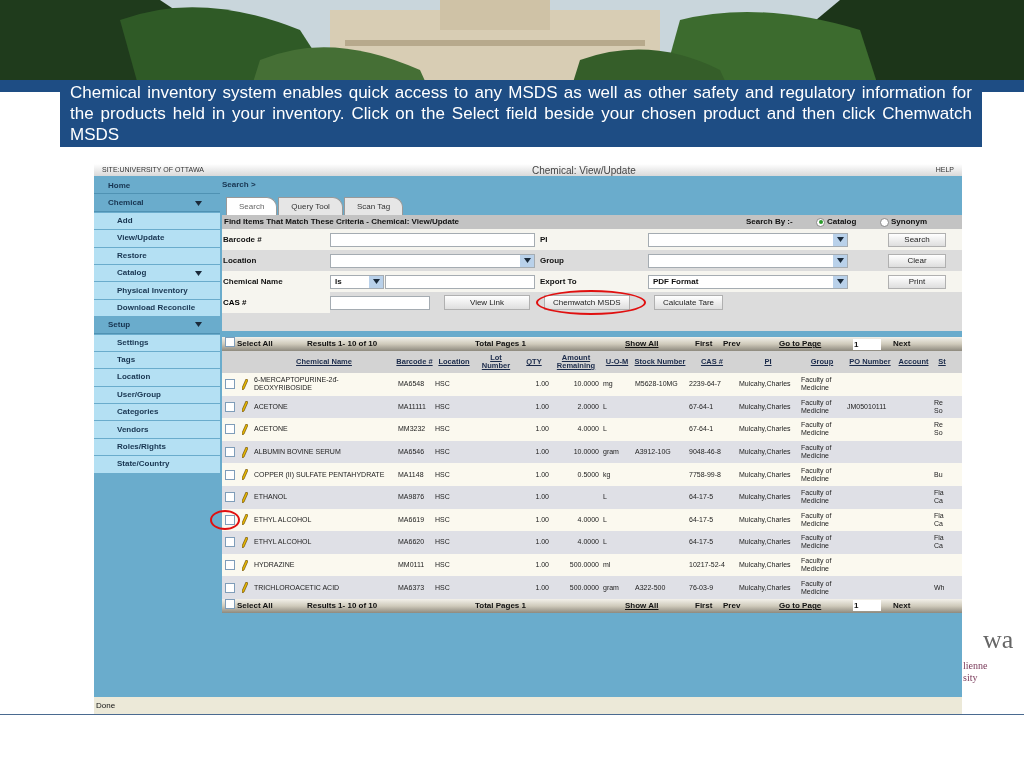  What do you see at coordinates (552, 260) in the screenshot?
I see `field-label: Group` at bounding box center [552, 260].